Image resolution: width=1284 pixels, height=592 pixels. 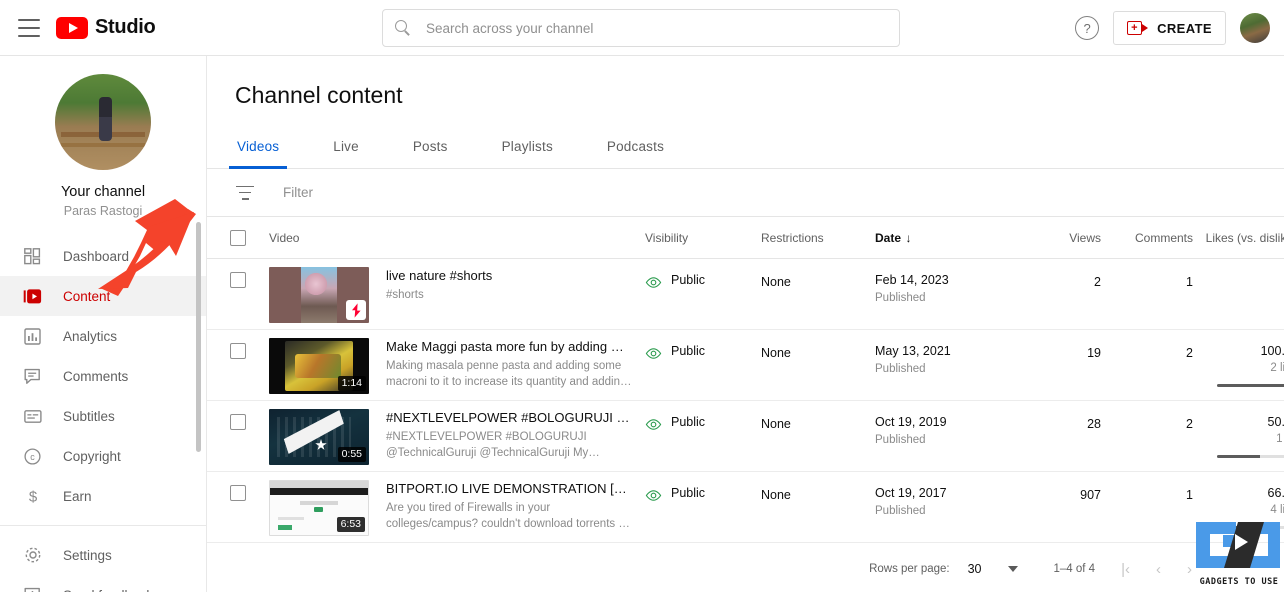 I want to click on top-right-actions: ? + CREATE, so click(x=1172, y=28).